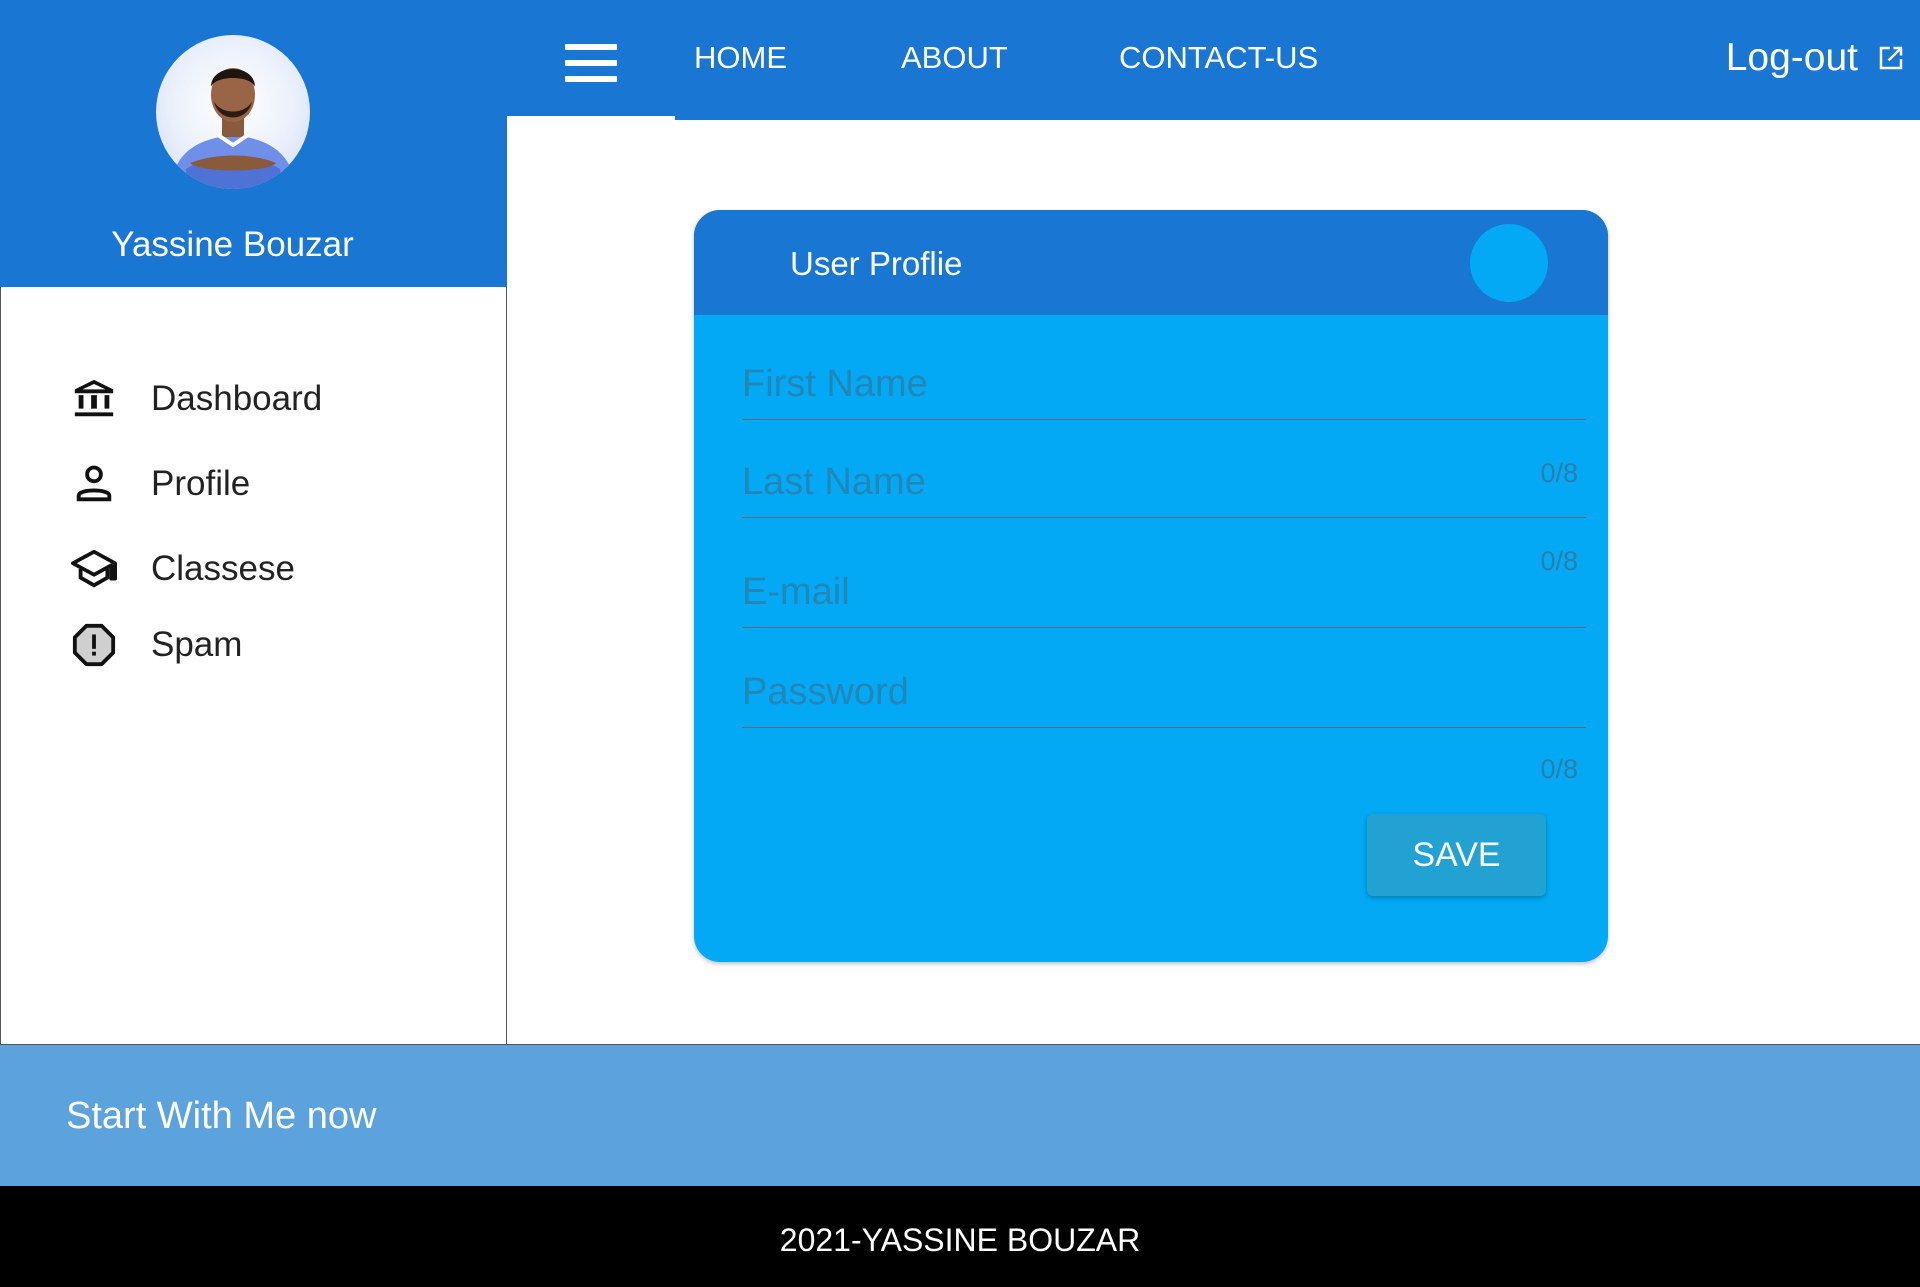 This screenshot has height=1287, width=1920. I want to click on open-in-new-icon, so click(1891, 58).